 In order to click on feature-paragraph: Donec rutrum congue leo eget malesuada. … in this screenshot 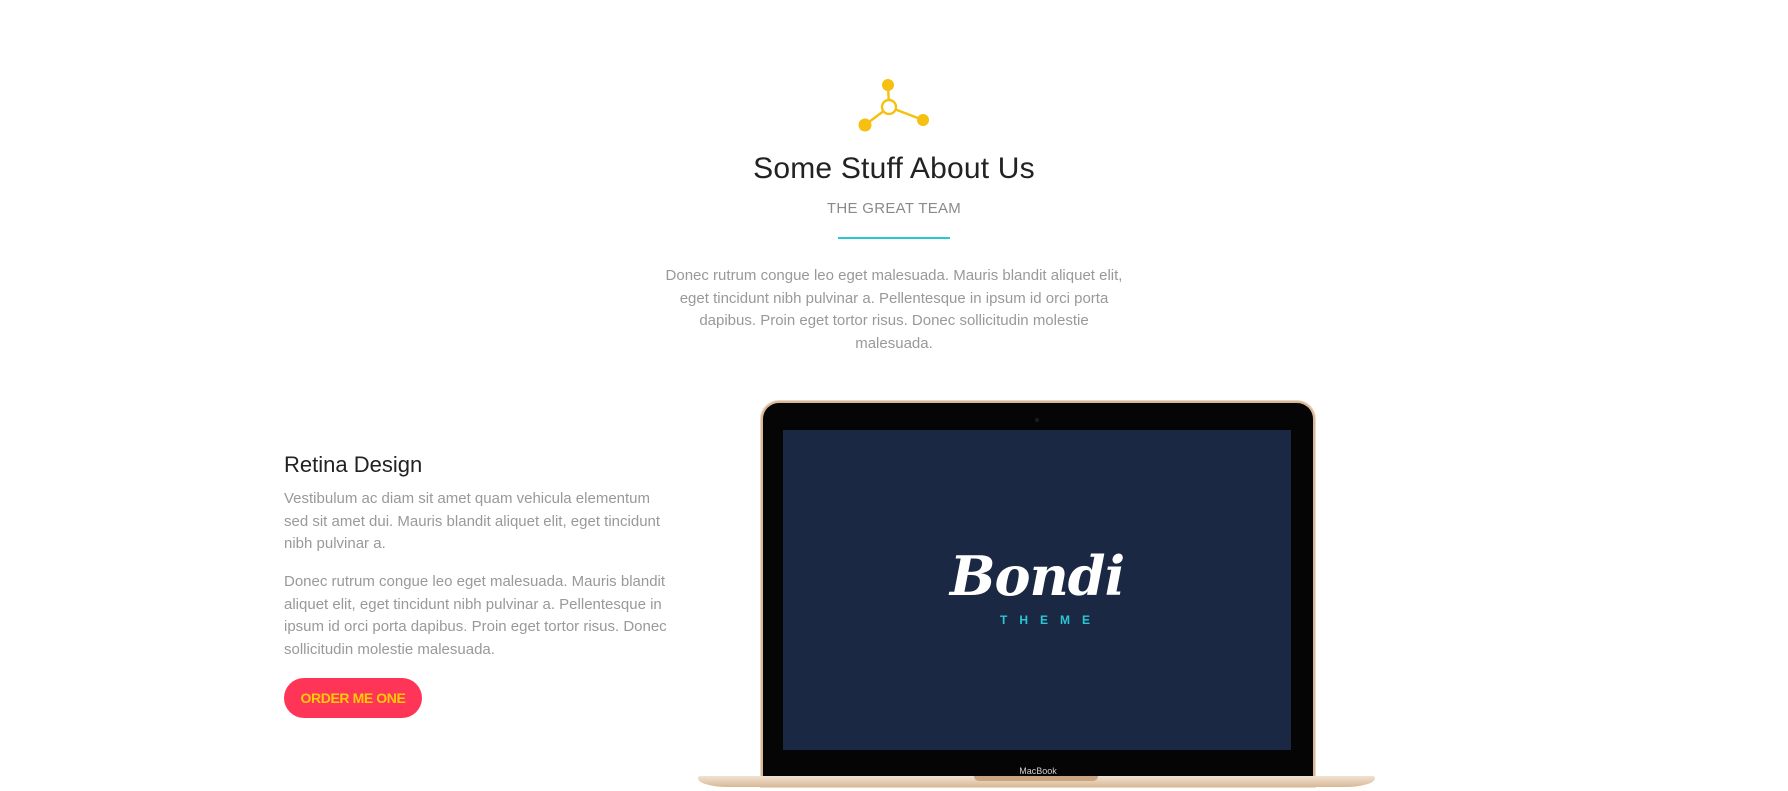, I will do `click(475, 615)`.